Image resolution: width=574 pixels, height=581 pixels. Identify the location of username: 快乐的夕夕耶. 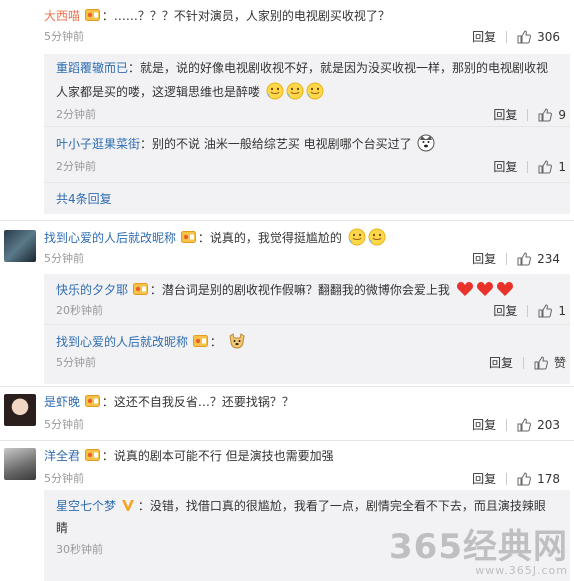
(92, 290).